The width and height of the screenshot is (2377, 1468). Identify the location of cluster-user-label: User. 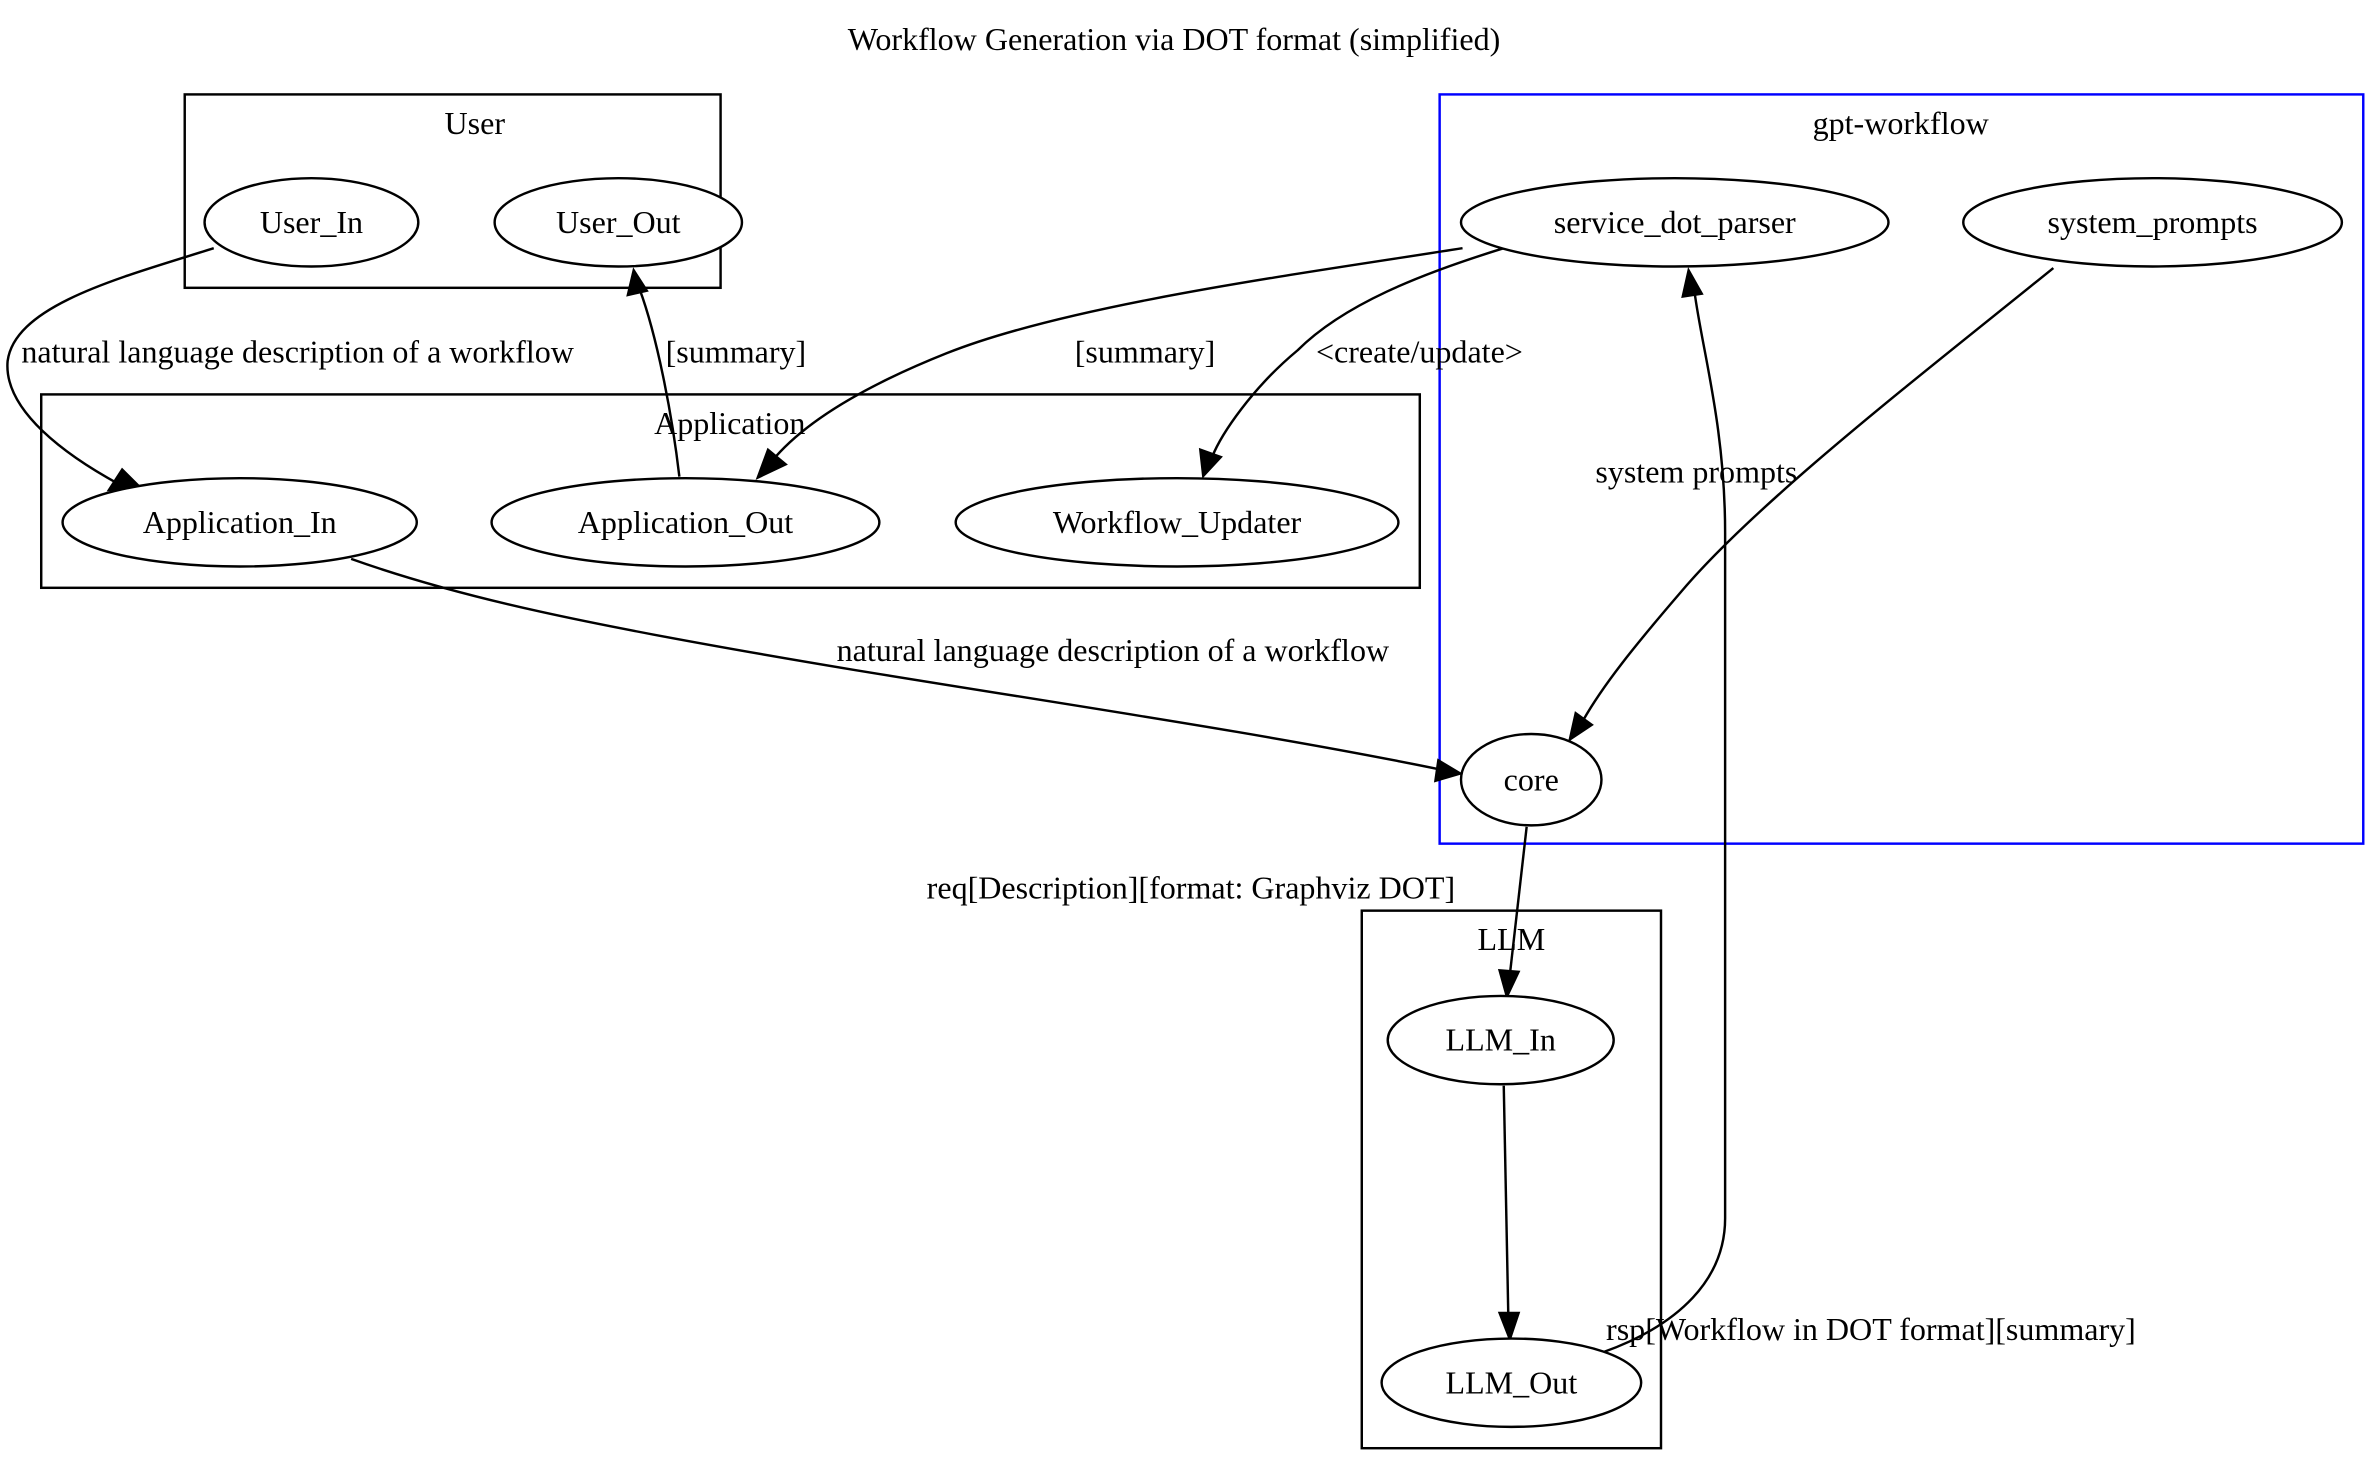
(475, 123).